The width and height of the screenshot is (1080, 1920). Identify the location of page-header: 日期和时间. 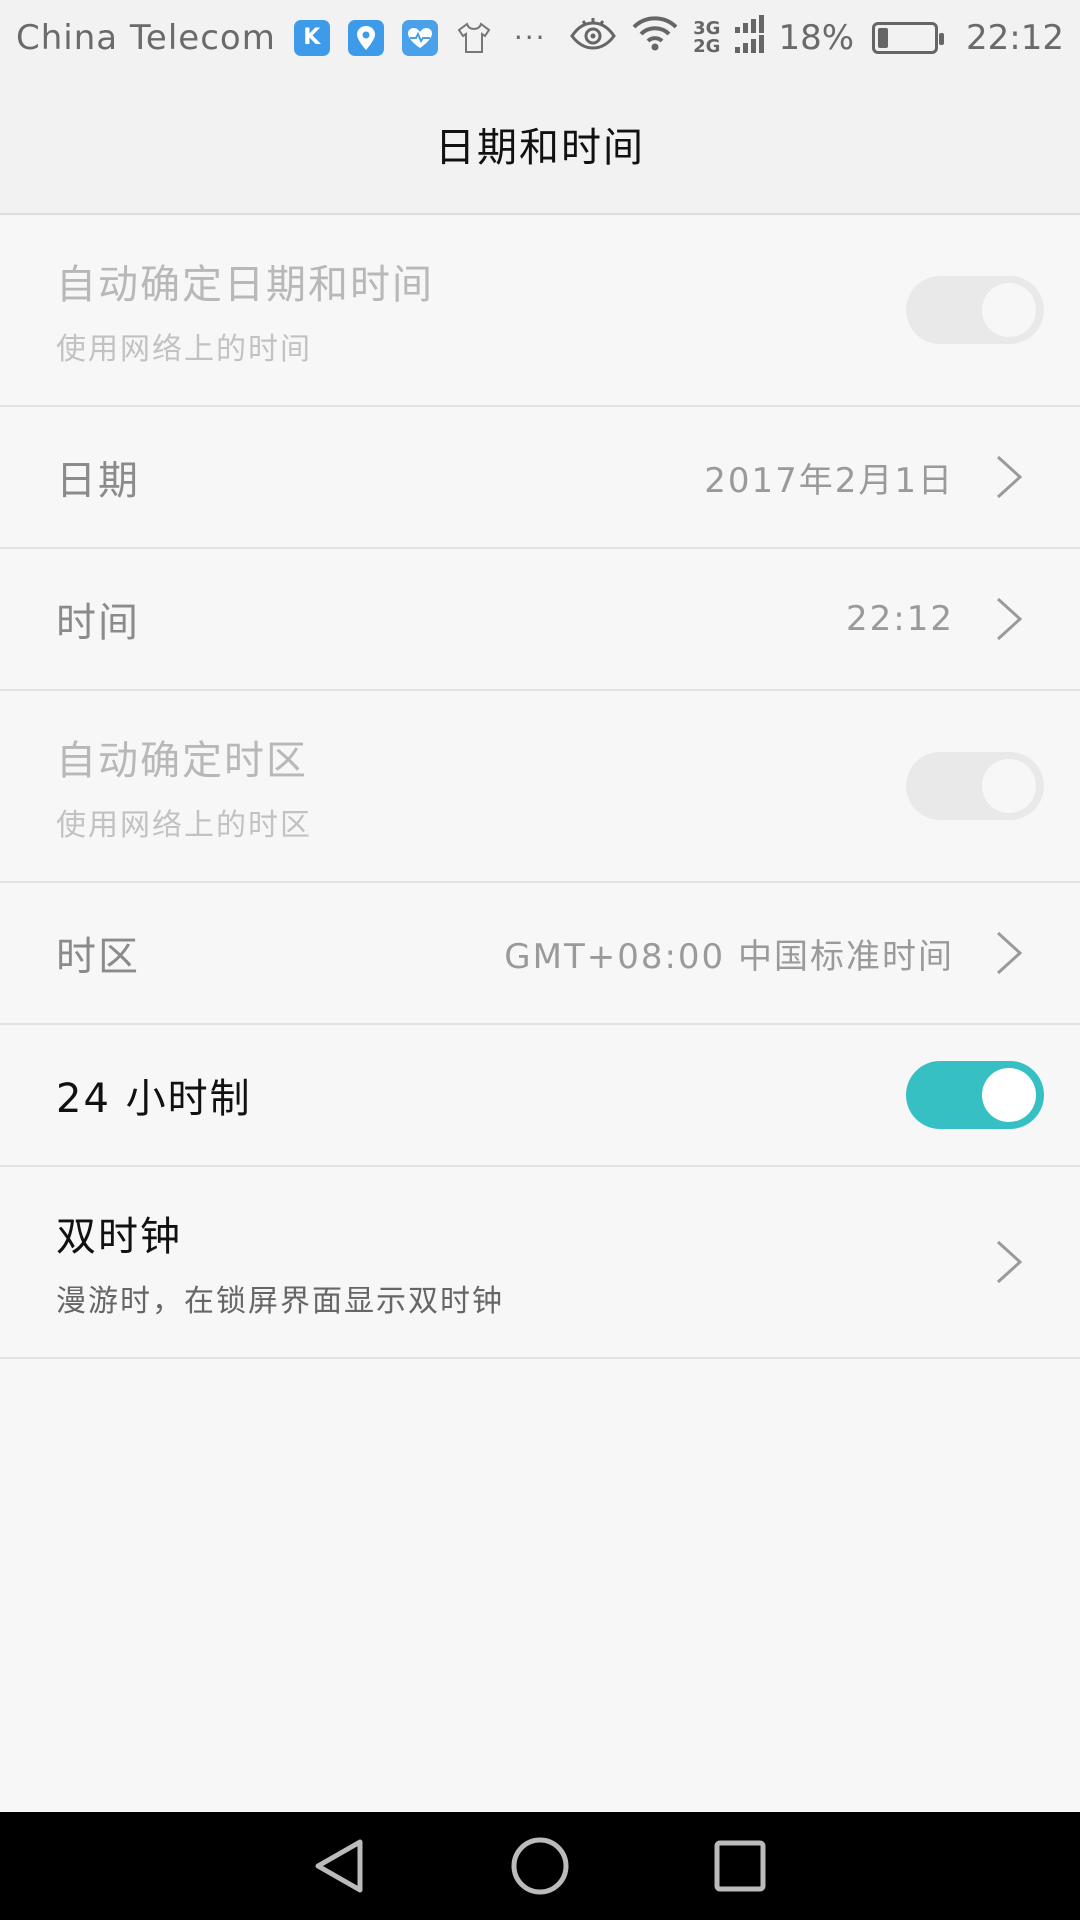
(540, 145).